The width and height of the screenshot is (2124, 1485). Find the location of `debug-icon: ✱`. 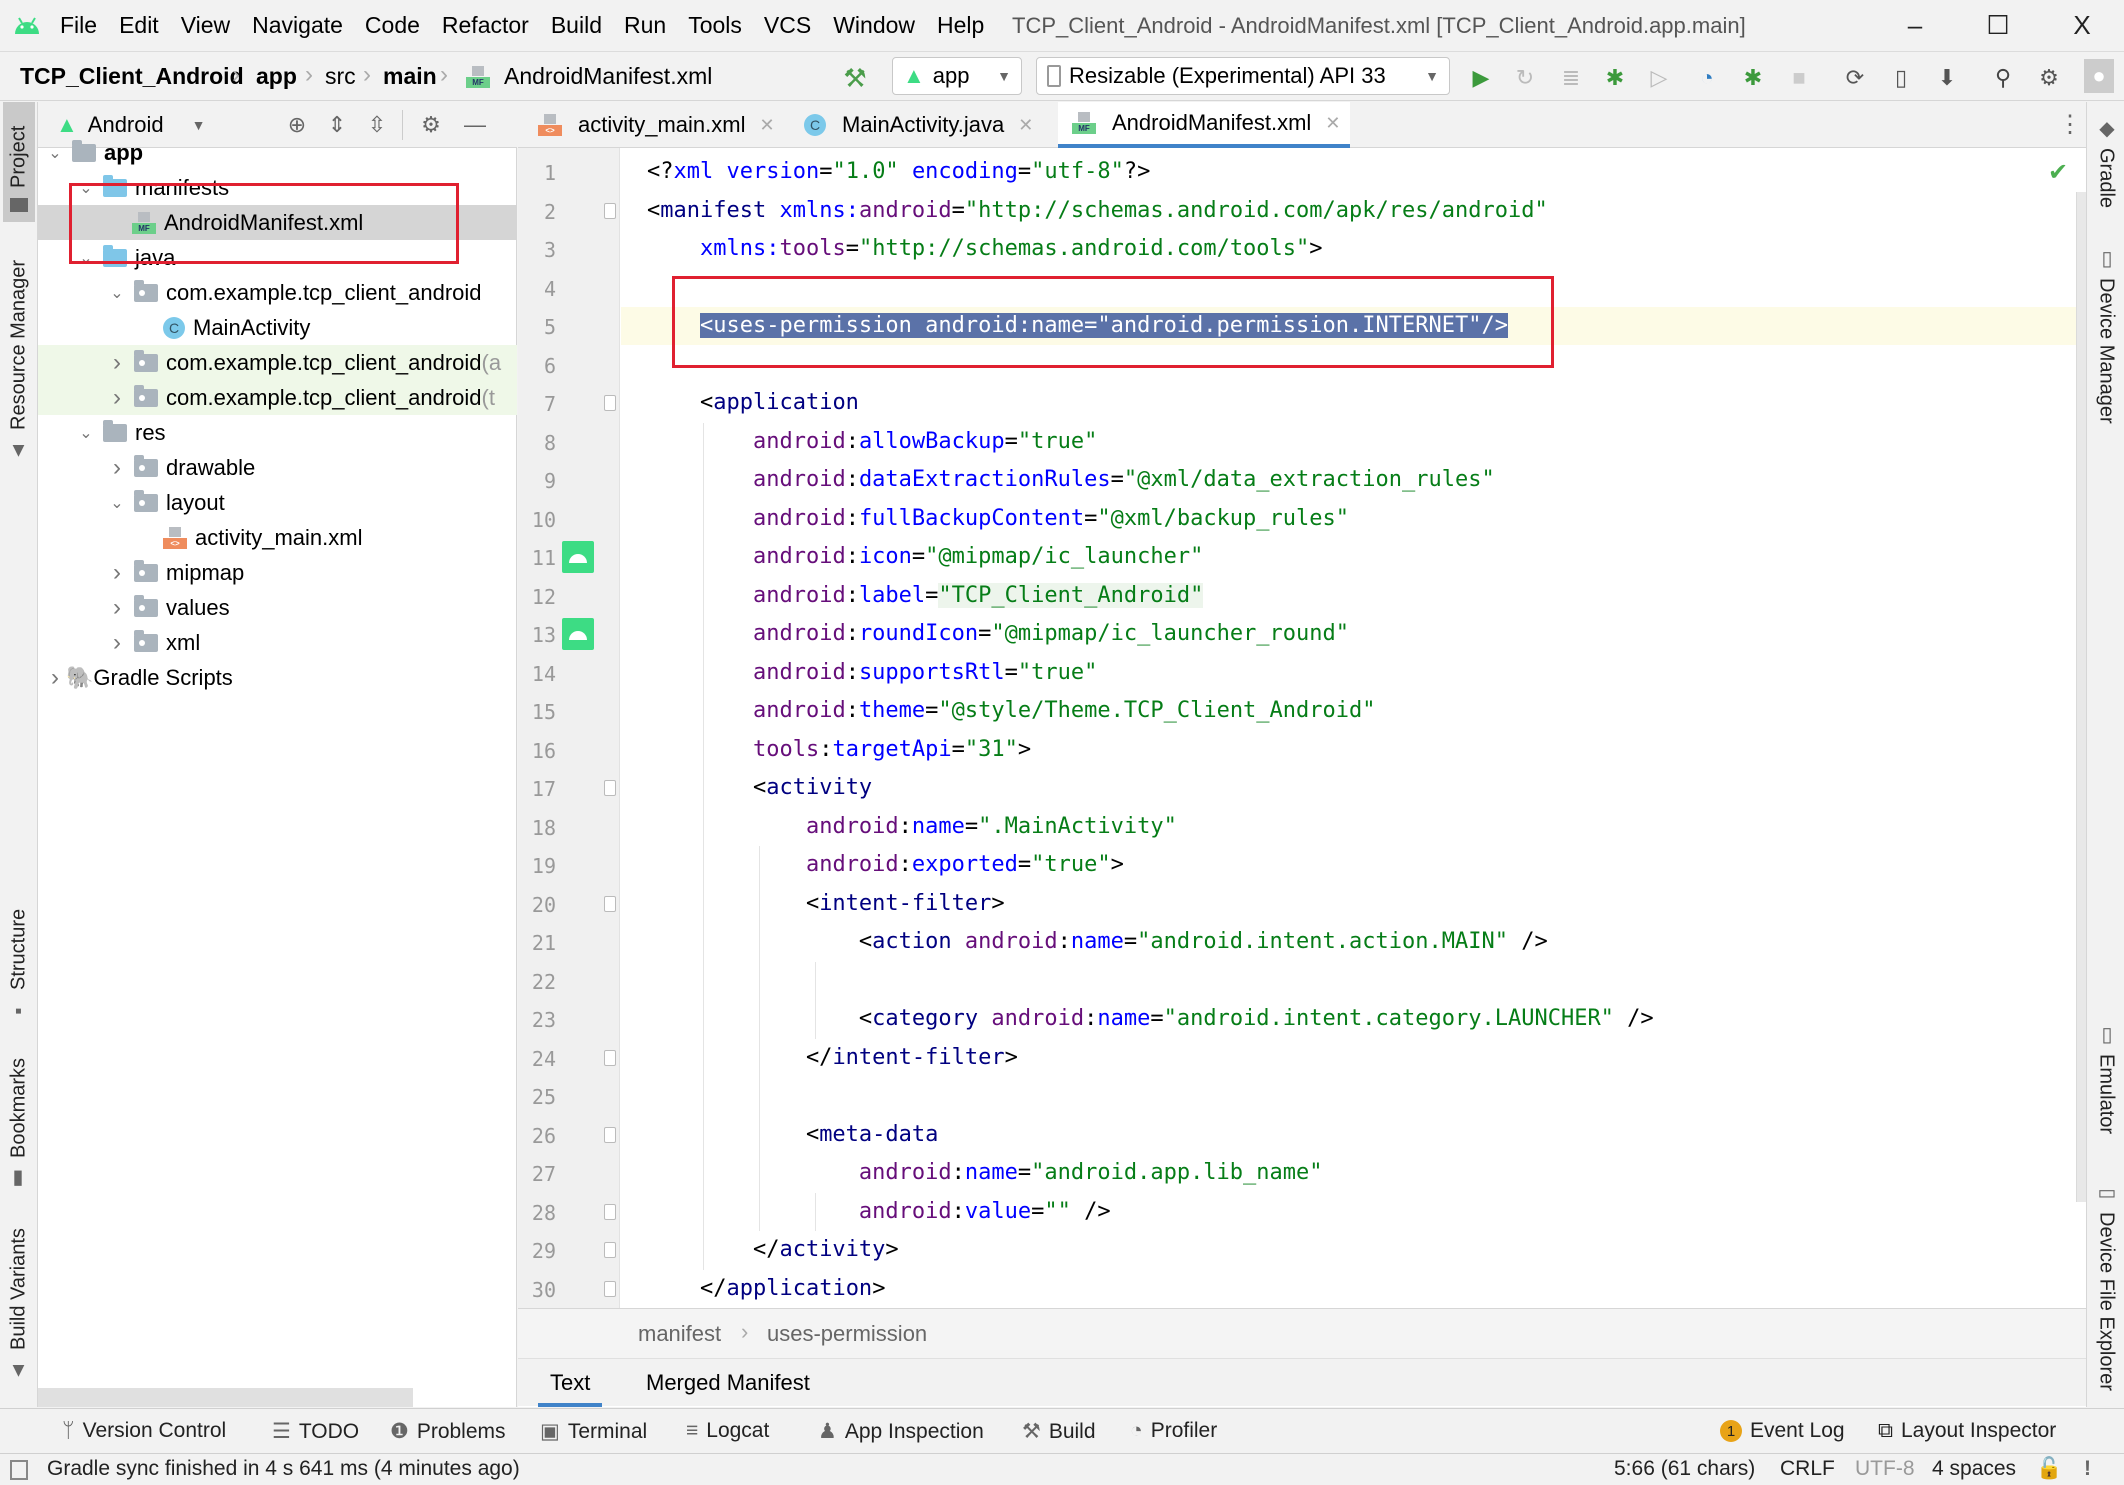

debug-icon: ✱ is located at coordinates (1615, 78).